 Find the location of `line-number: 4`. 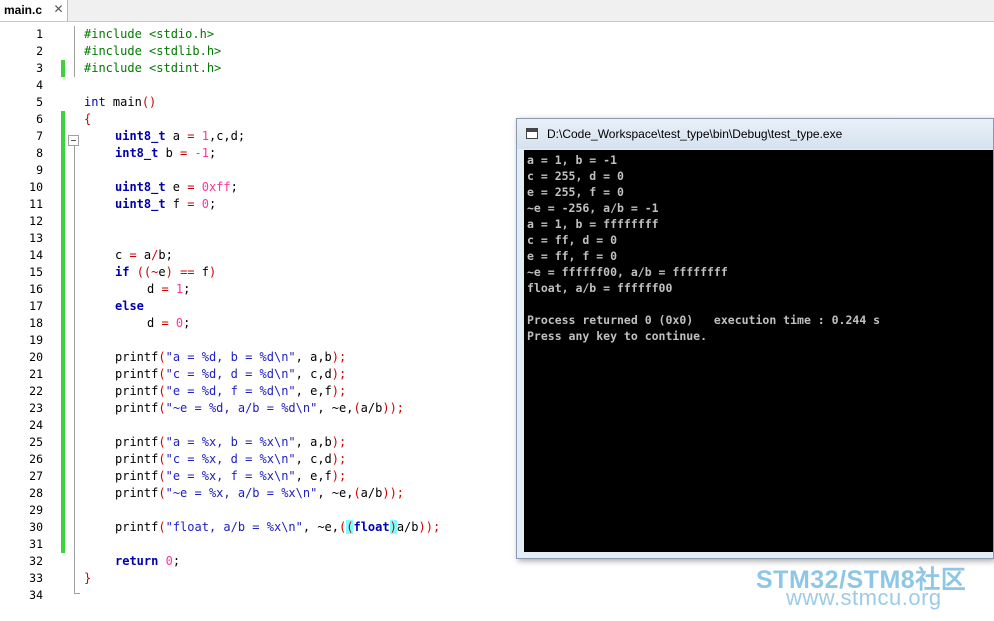

line-number: 4 is located at coordinates (39, 85).